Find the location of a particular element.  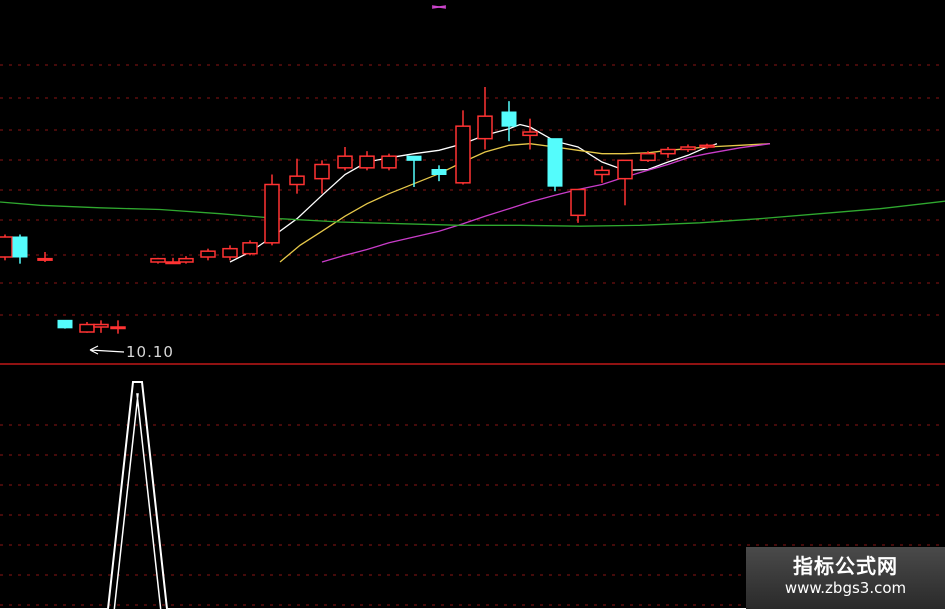

watermark-title: 指标公式网 is located at coordinates (845, 566).